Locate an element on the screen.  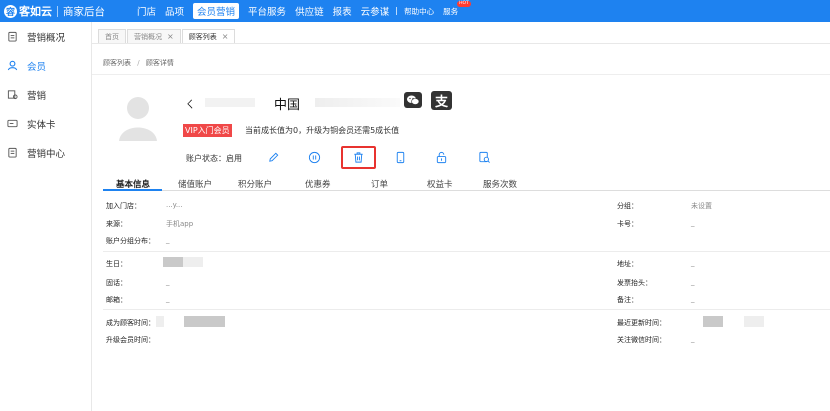
account-status: 账户状态：启用 is located at coordinates (214, 158).